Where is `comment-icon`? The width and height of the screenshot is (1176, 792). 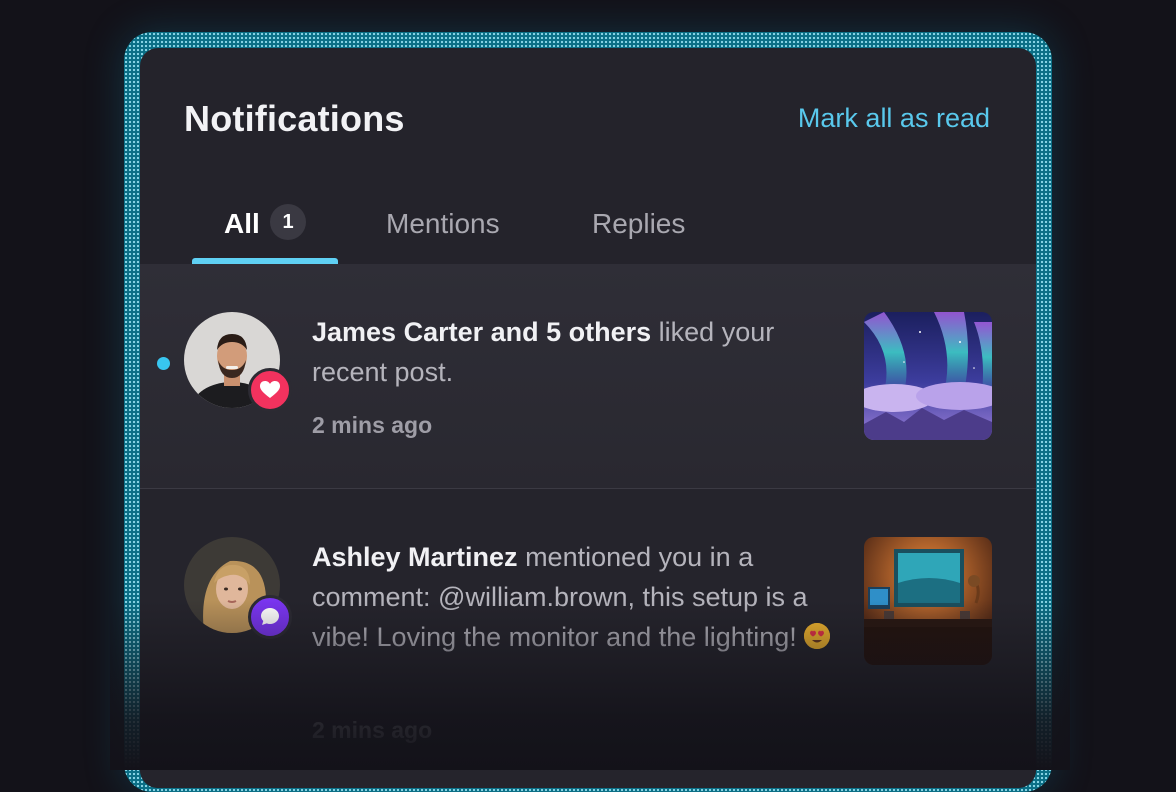
comment-icon is located at coordinates (270, 616).